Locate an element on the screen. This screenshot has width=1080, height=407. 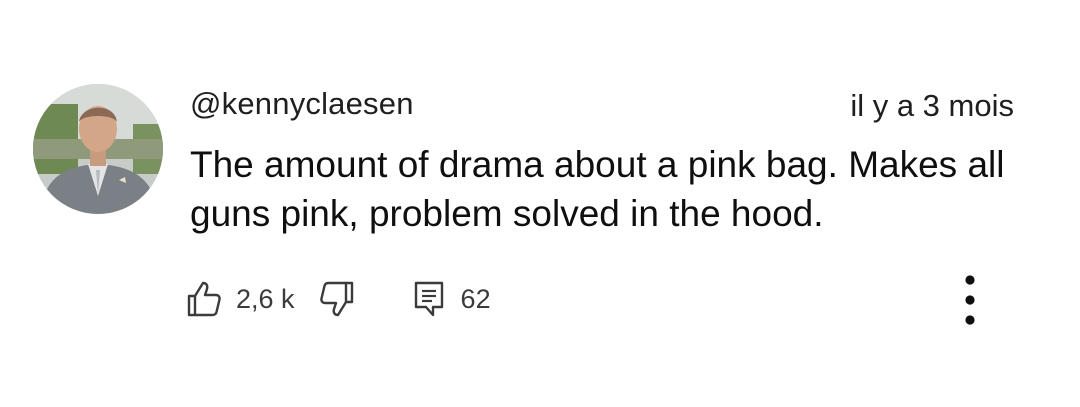
comment-timestamp: il y a 3 mois is located at coordinates (932, 105).